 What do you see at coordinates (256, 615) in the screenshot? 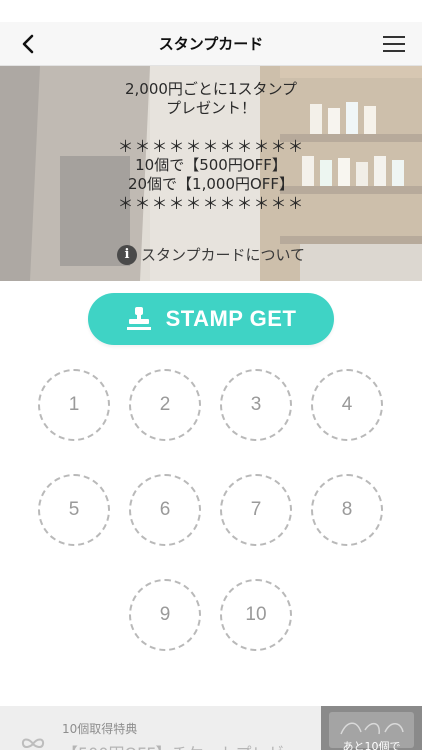
I see `stamp-slot: 10` at bounding box center [256, 615].